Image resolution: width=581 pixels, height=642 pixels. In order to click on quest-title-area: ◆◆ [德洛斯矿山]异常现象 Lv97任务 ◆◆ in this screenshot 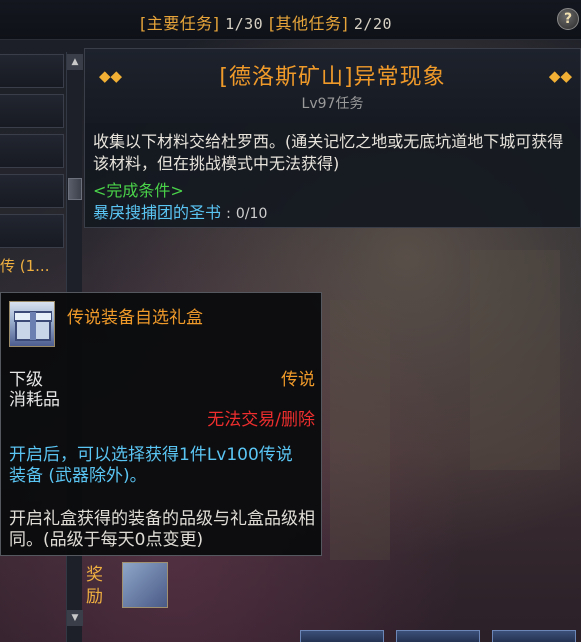, I will do `click(332, 86)`.